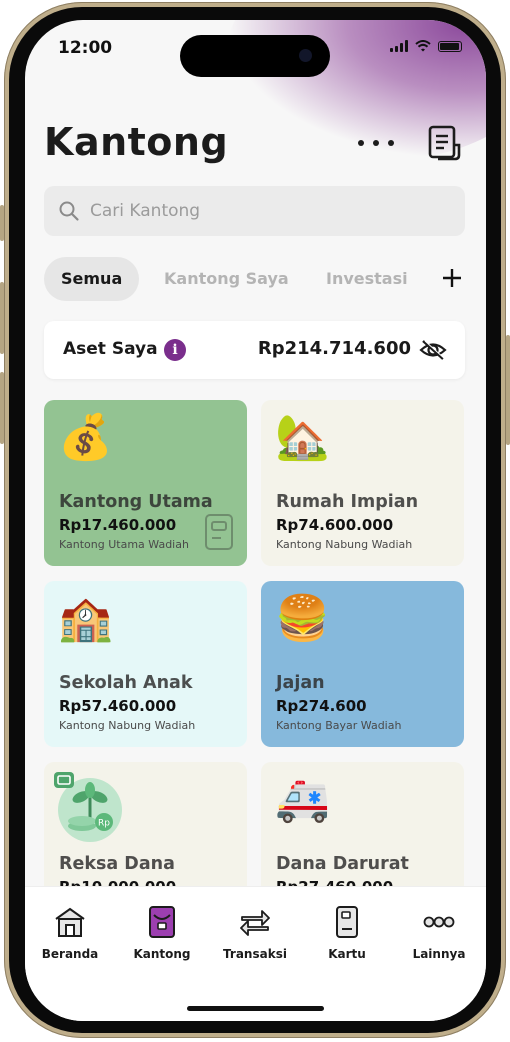 The height and width of the screenshot is (1042, 510). I want to click on pocket-name: Jajan, so click(300, 683).